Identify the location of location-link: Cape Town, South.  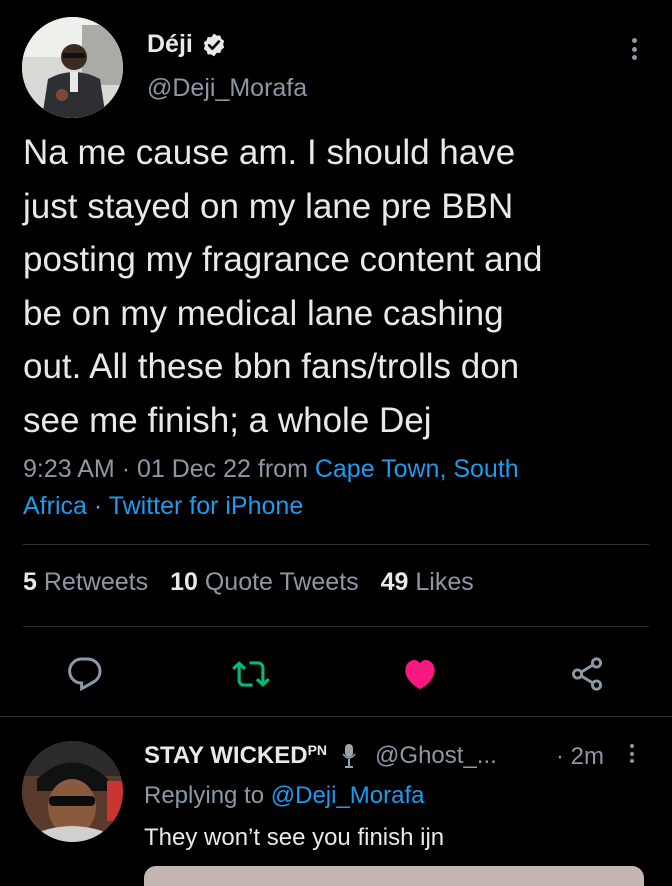
(417, 469).